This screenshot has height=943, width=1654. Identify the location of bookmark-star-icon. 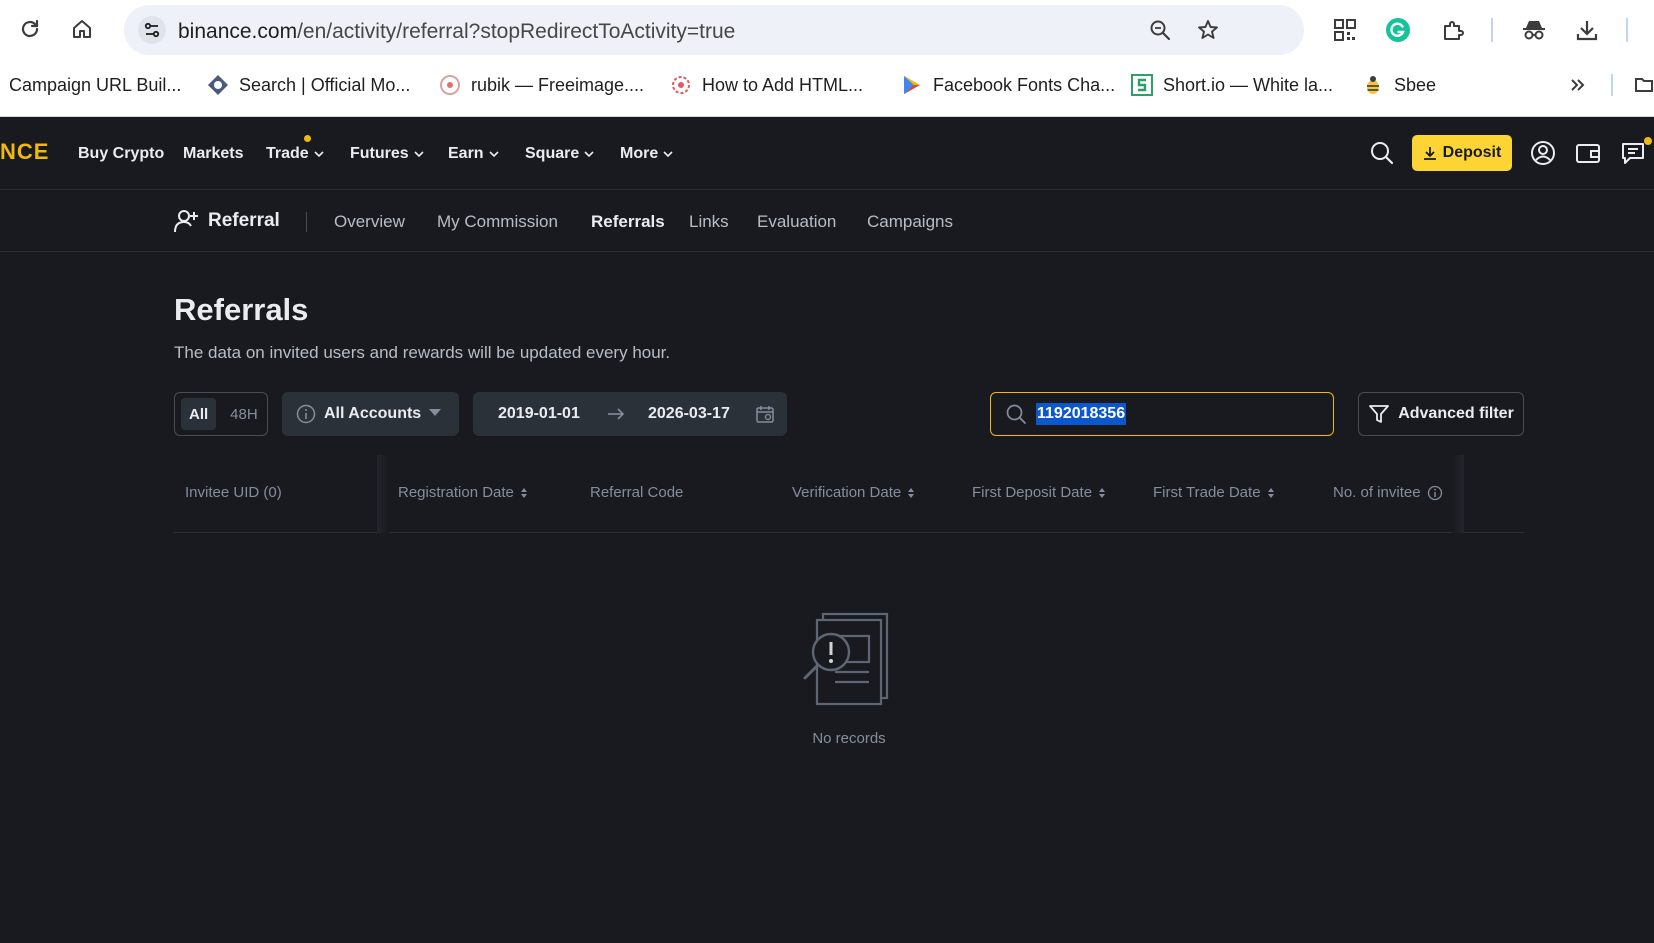
(1208, 30).